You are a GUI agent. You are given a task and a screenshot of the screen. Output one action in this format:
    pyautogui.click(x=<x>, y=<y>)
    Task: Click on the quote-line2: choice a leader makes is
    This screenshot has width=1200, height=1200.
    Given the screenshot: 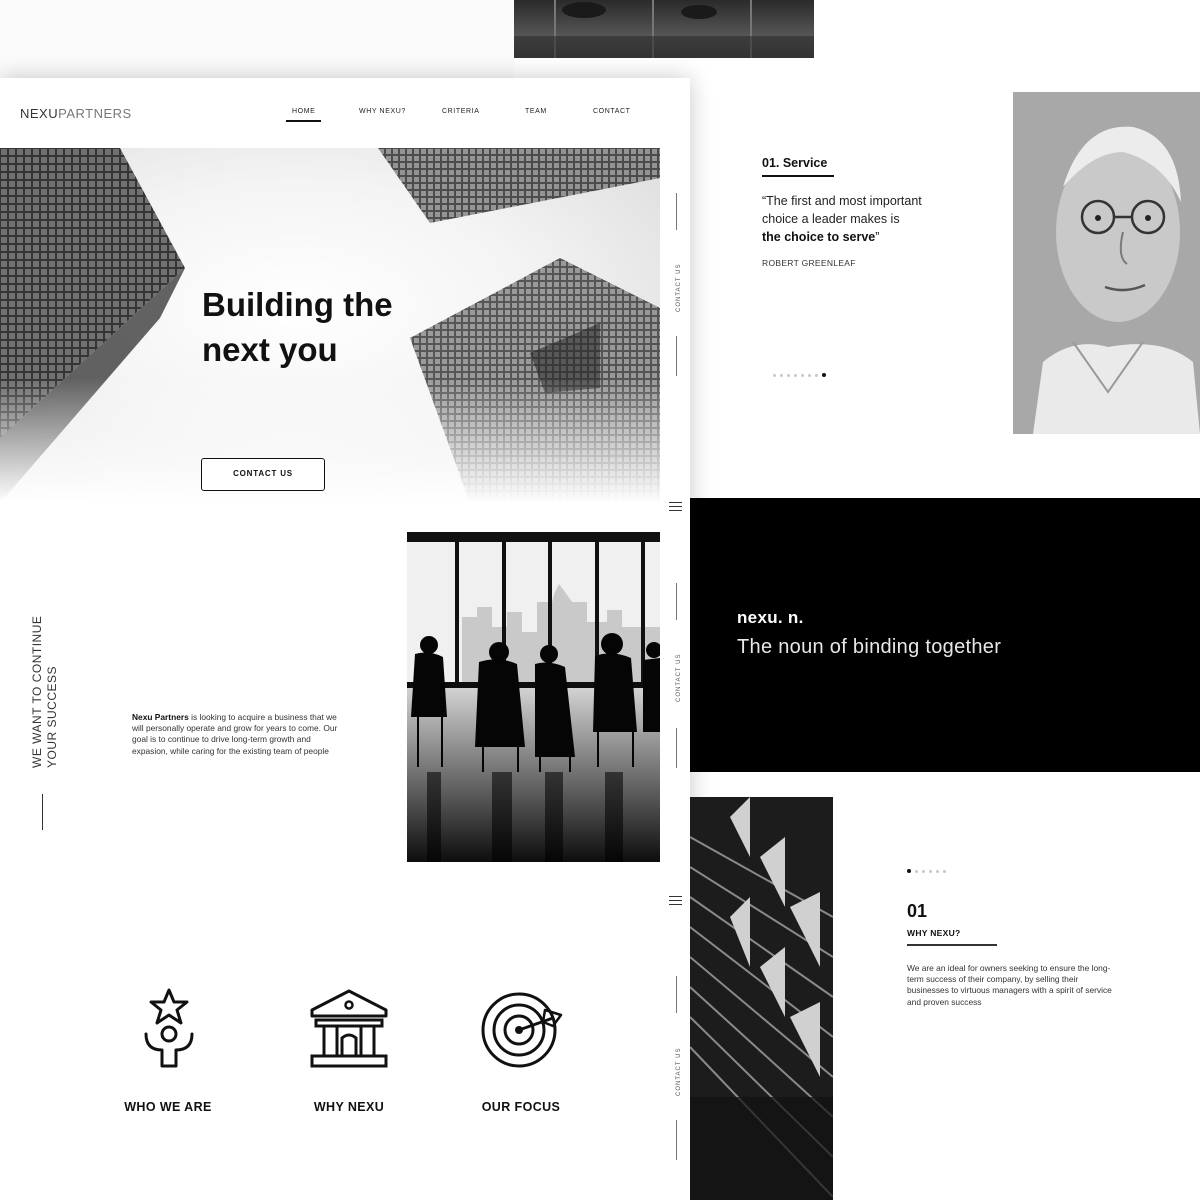 What is the action you would take?
    pyautogui.click(x=831, y=219)
    